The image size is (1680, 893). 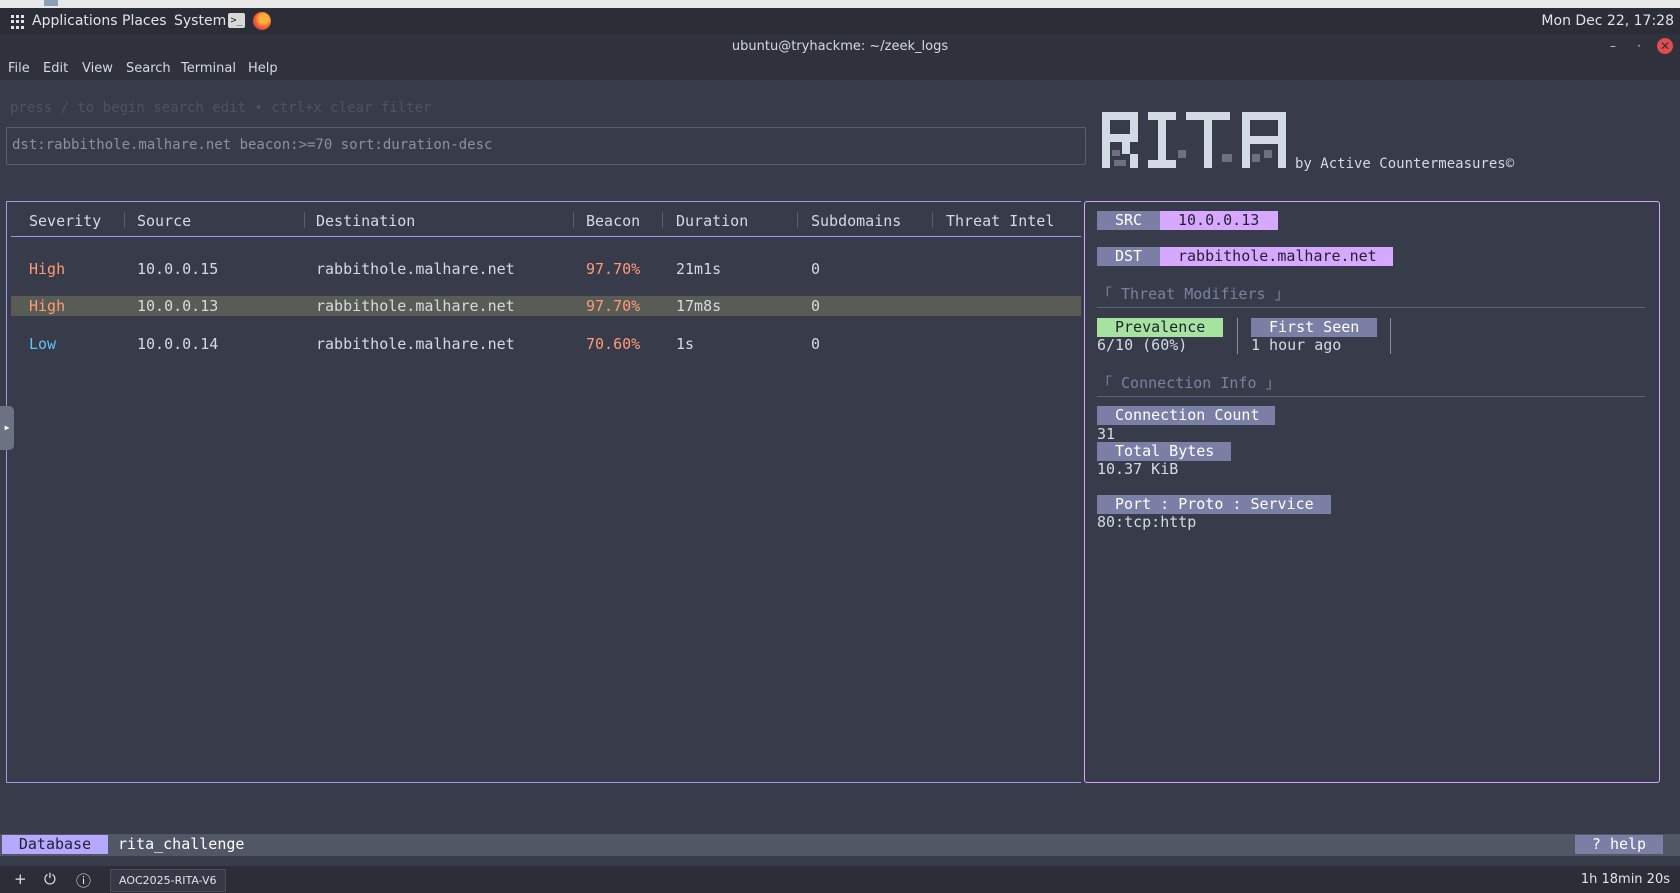 I want to click on close-icon: ✕, so click(x=1665, y=46).